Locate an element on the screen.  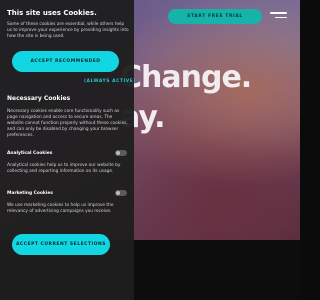
start-free-trial-button: START FREE TRIAL is located at coordinates (215, 16).